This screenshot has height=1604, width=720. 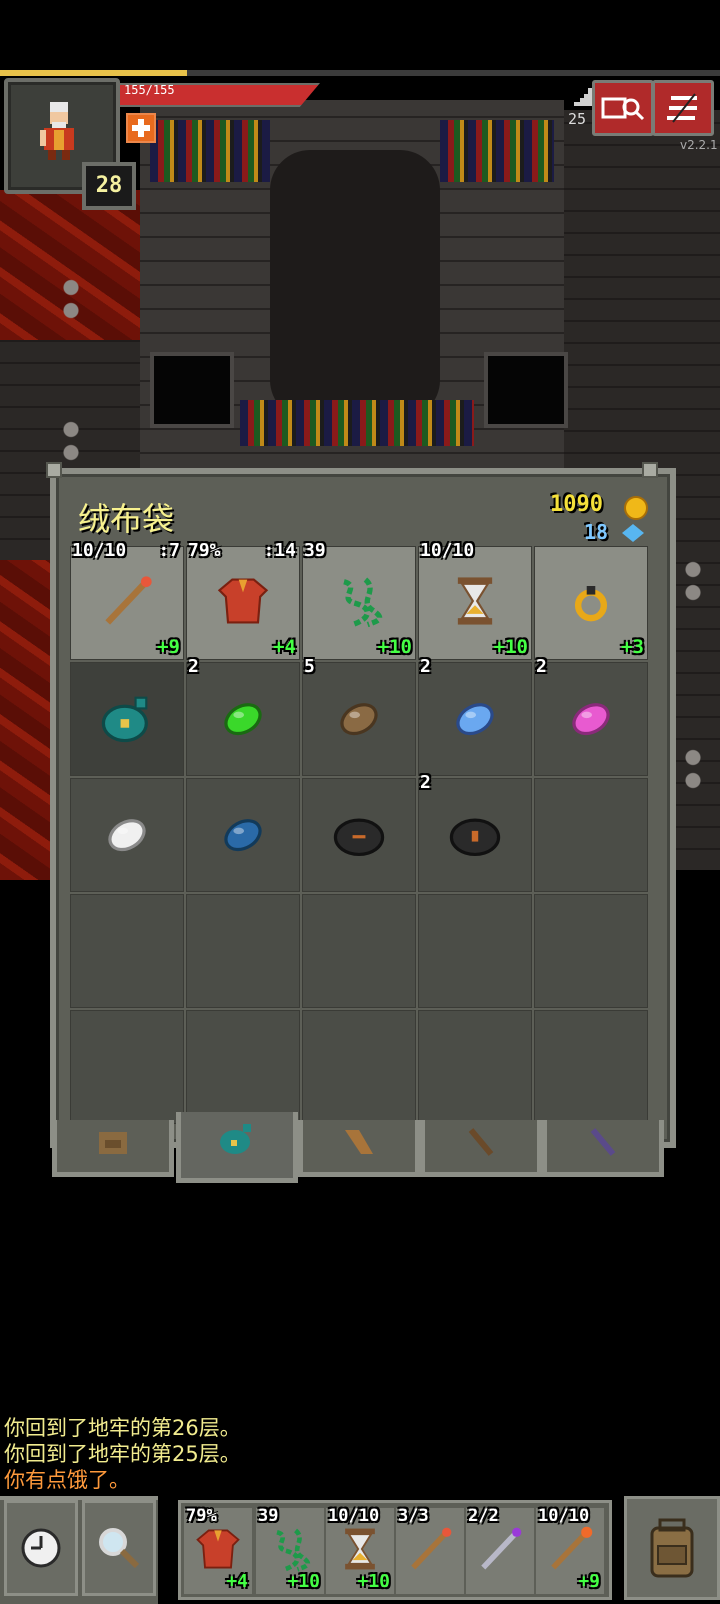 I want to click on wand-holster-tab-icon, so click(x=481, y=1142).